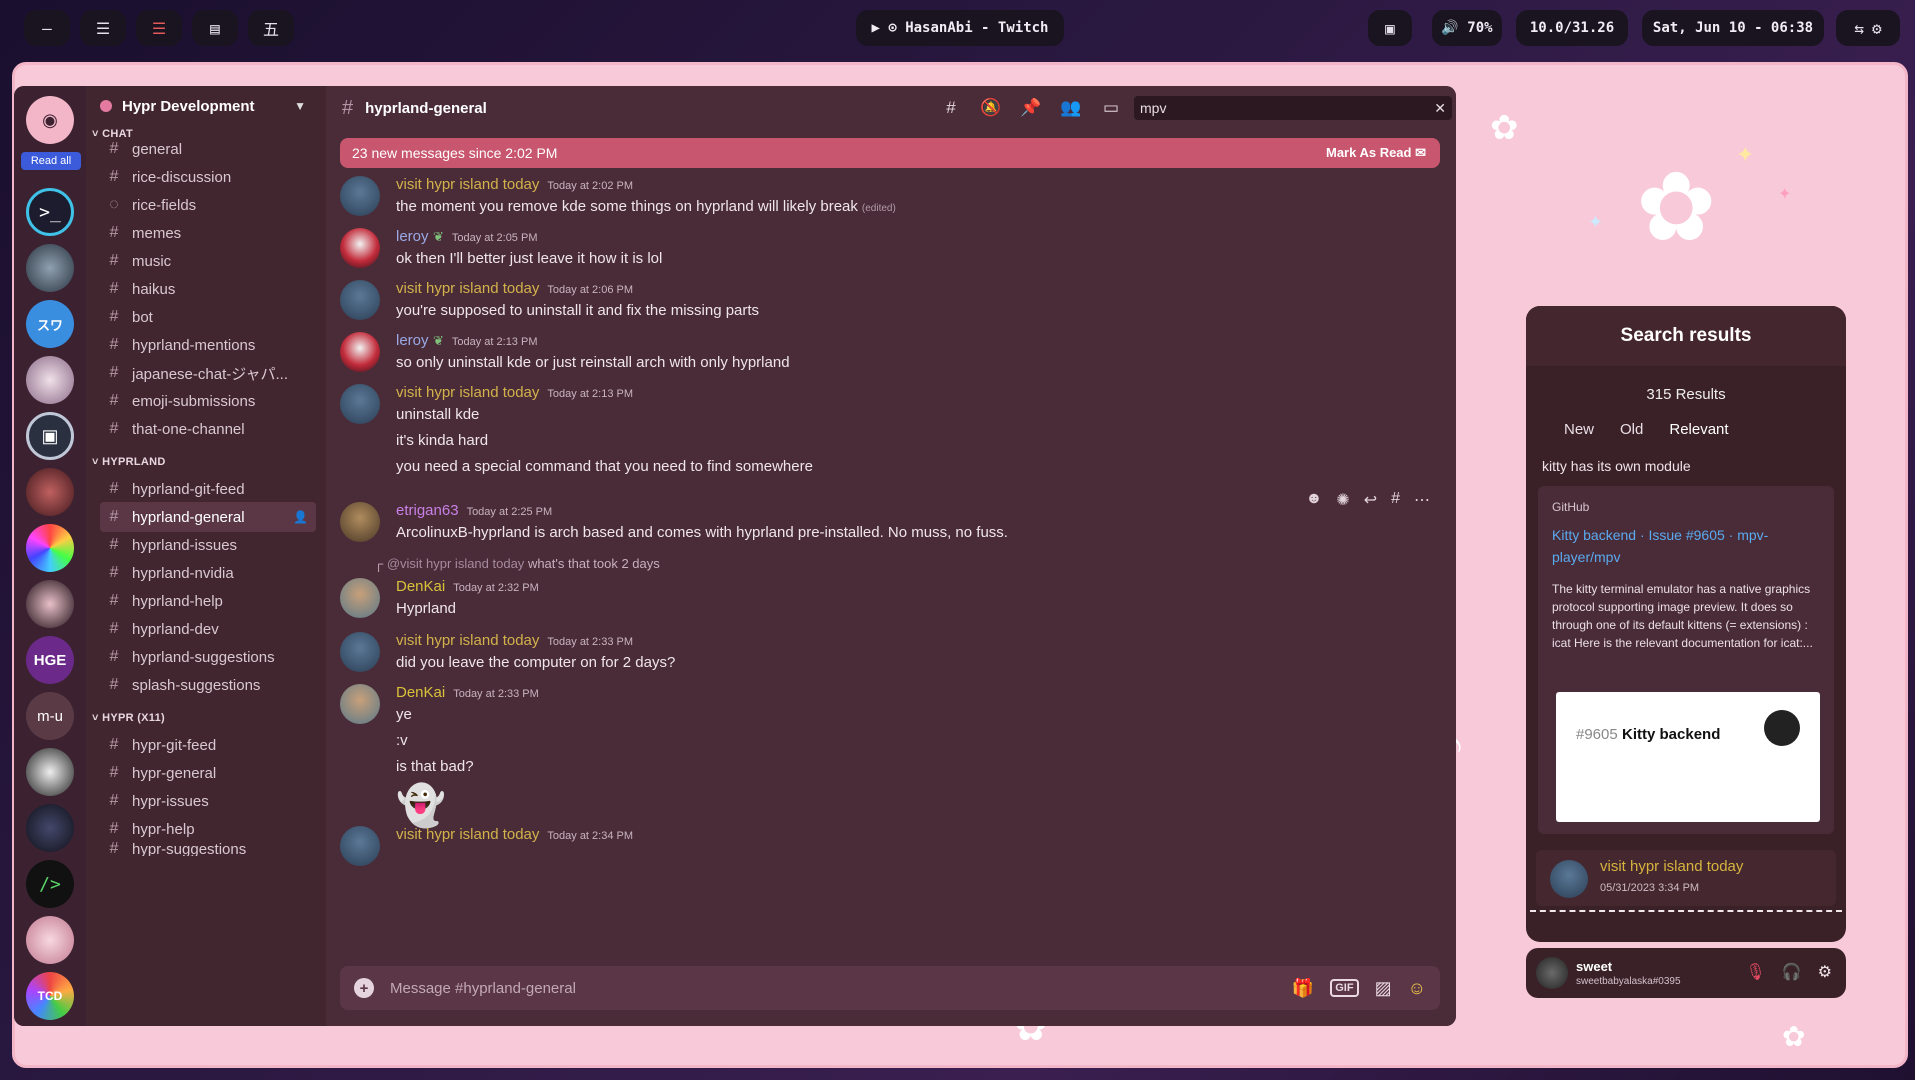 This screenshot has width=1915, height=1080. Describe the element at coordinates (1825, 972) in the screenshot. I see `gear-icon: ⚙` at that location.